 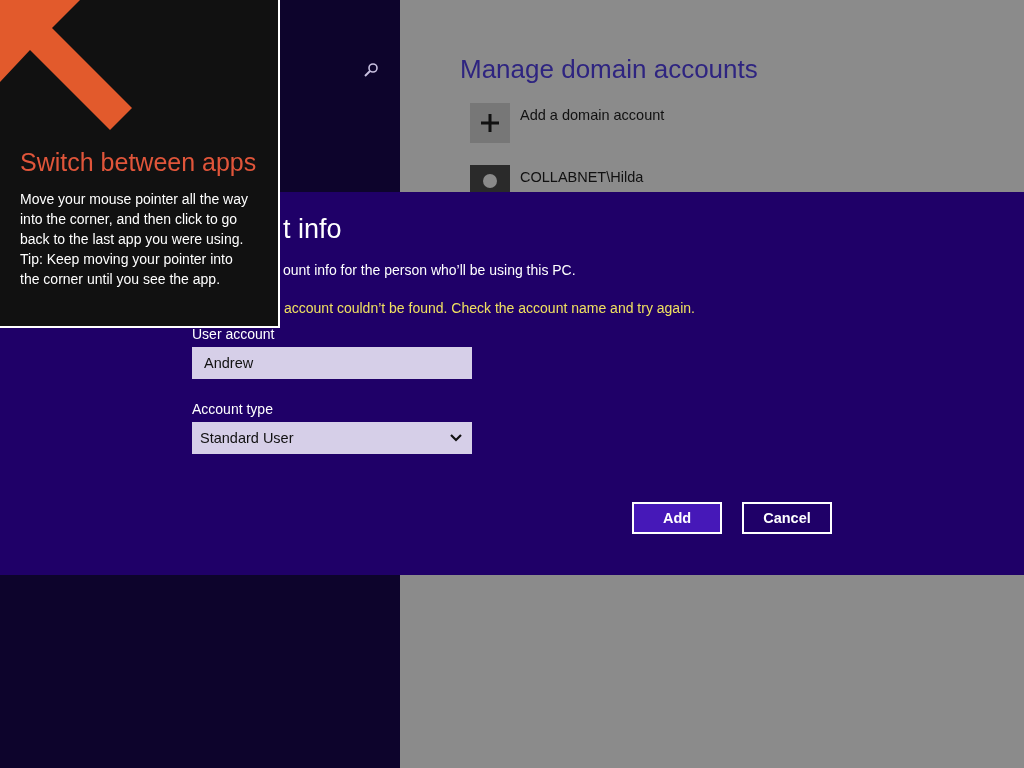 What do you see at coordinates (313, 230) in the screenshot?
I see `dialog-title: t info` at bounding box center [313, 230].